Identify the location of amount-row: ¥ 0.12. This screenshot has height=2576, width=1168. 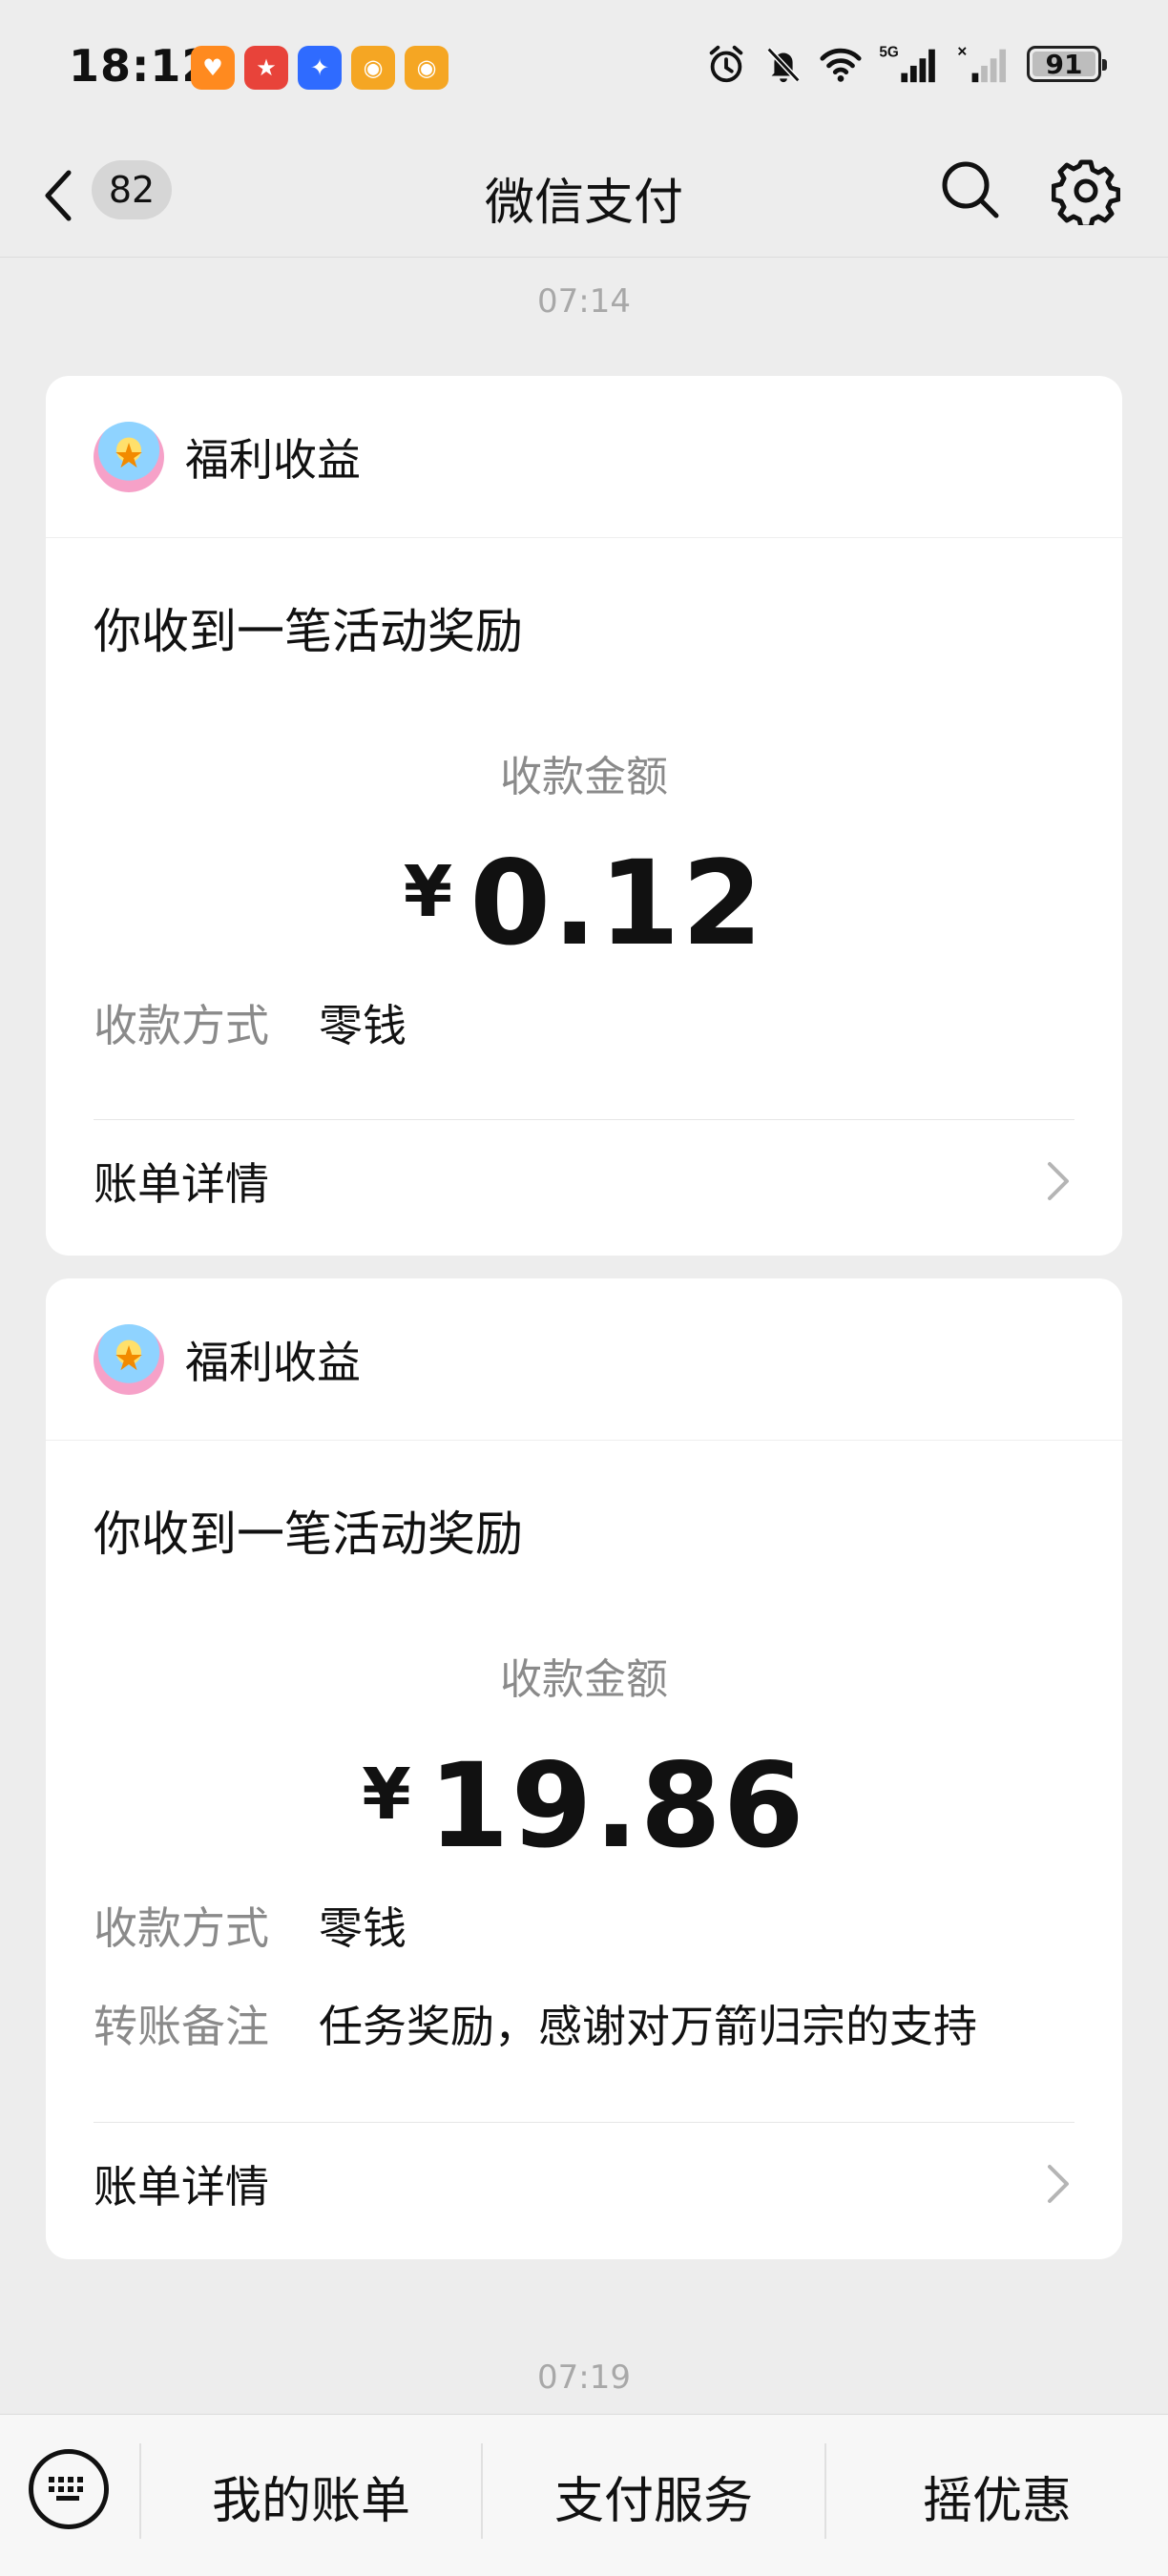
(584, 903).